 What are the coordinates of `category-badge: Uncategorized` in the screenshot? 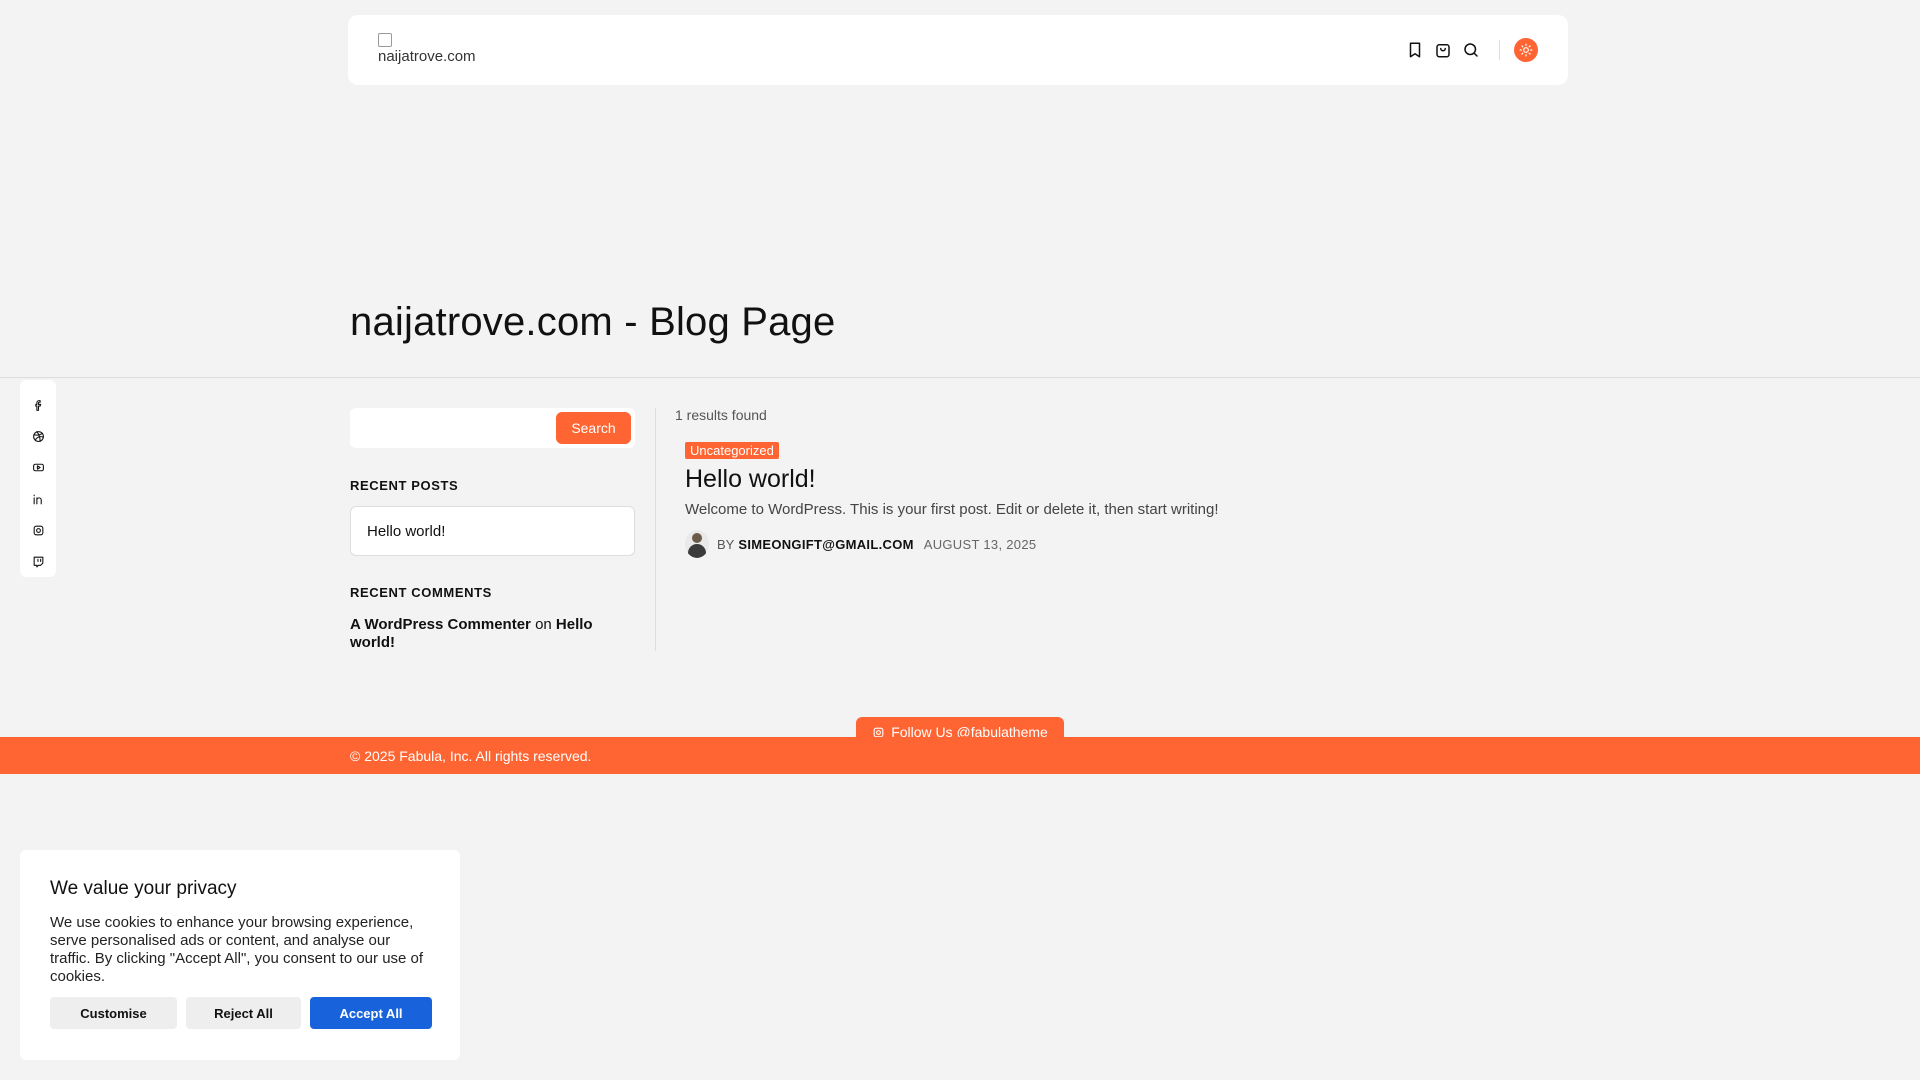 It's located at (732, 450).